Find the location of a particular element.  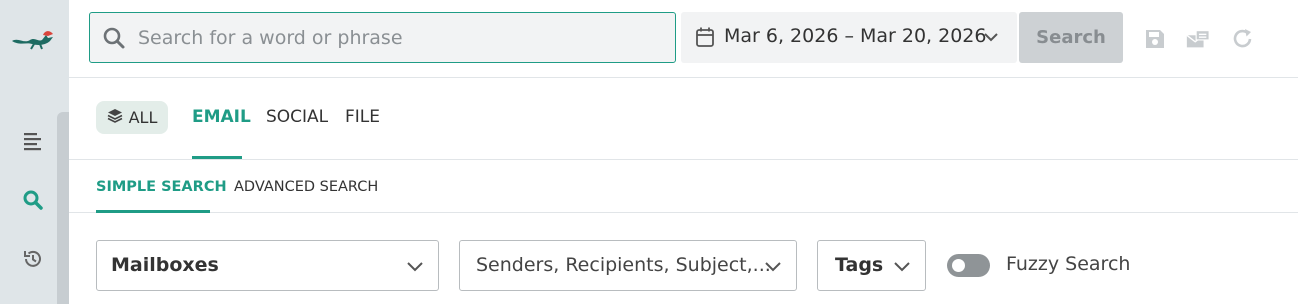

toggle-knob is located at coordinates (958, 265).